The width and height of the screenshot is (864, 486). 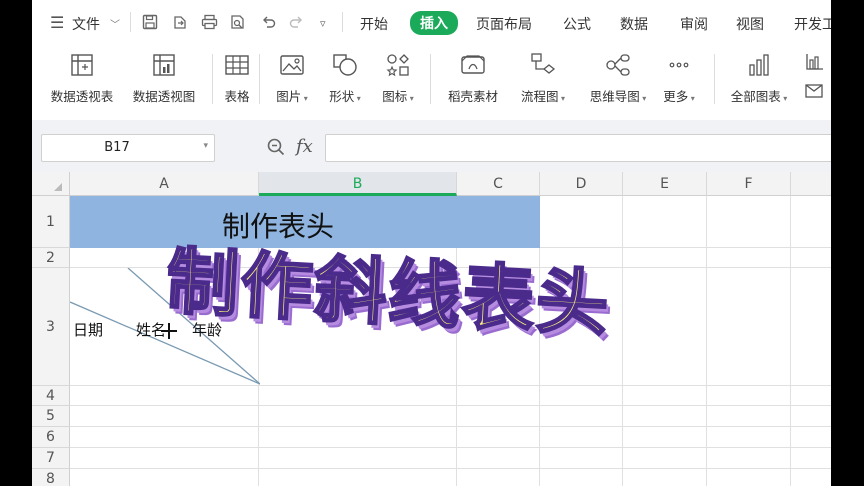 I want to click on chevron-down-icon: ﹀, so click(x=115, y=23).